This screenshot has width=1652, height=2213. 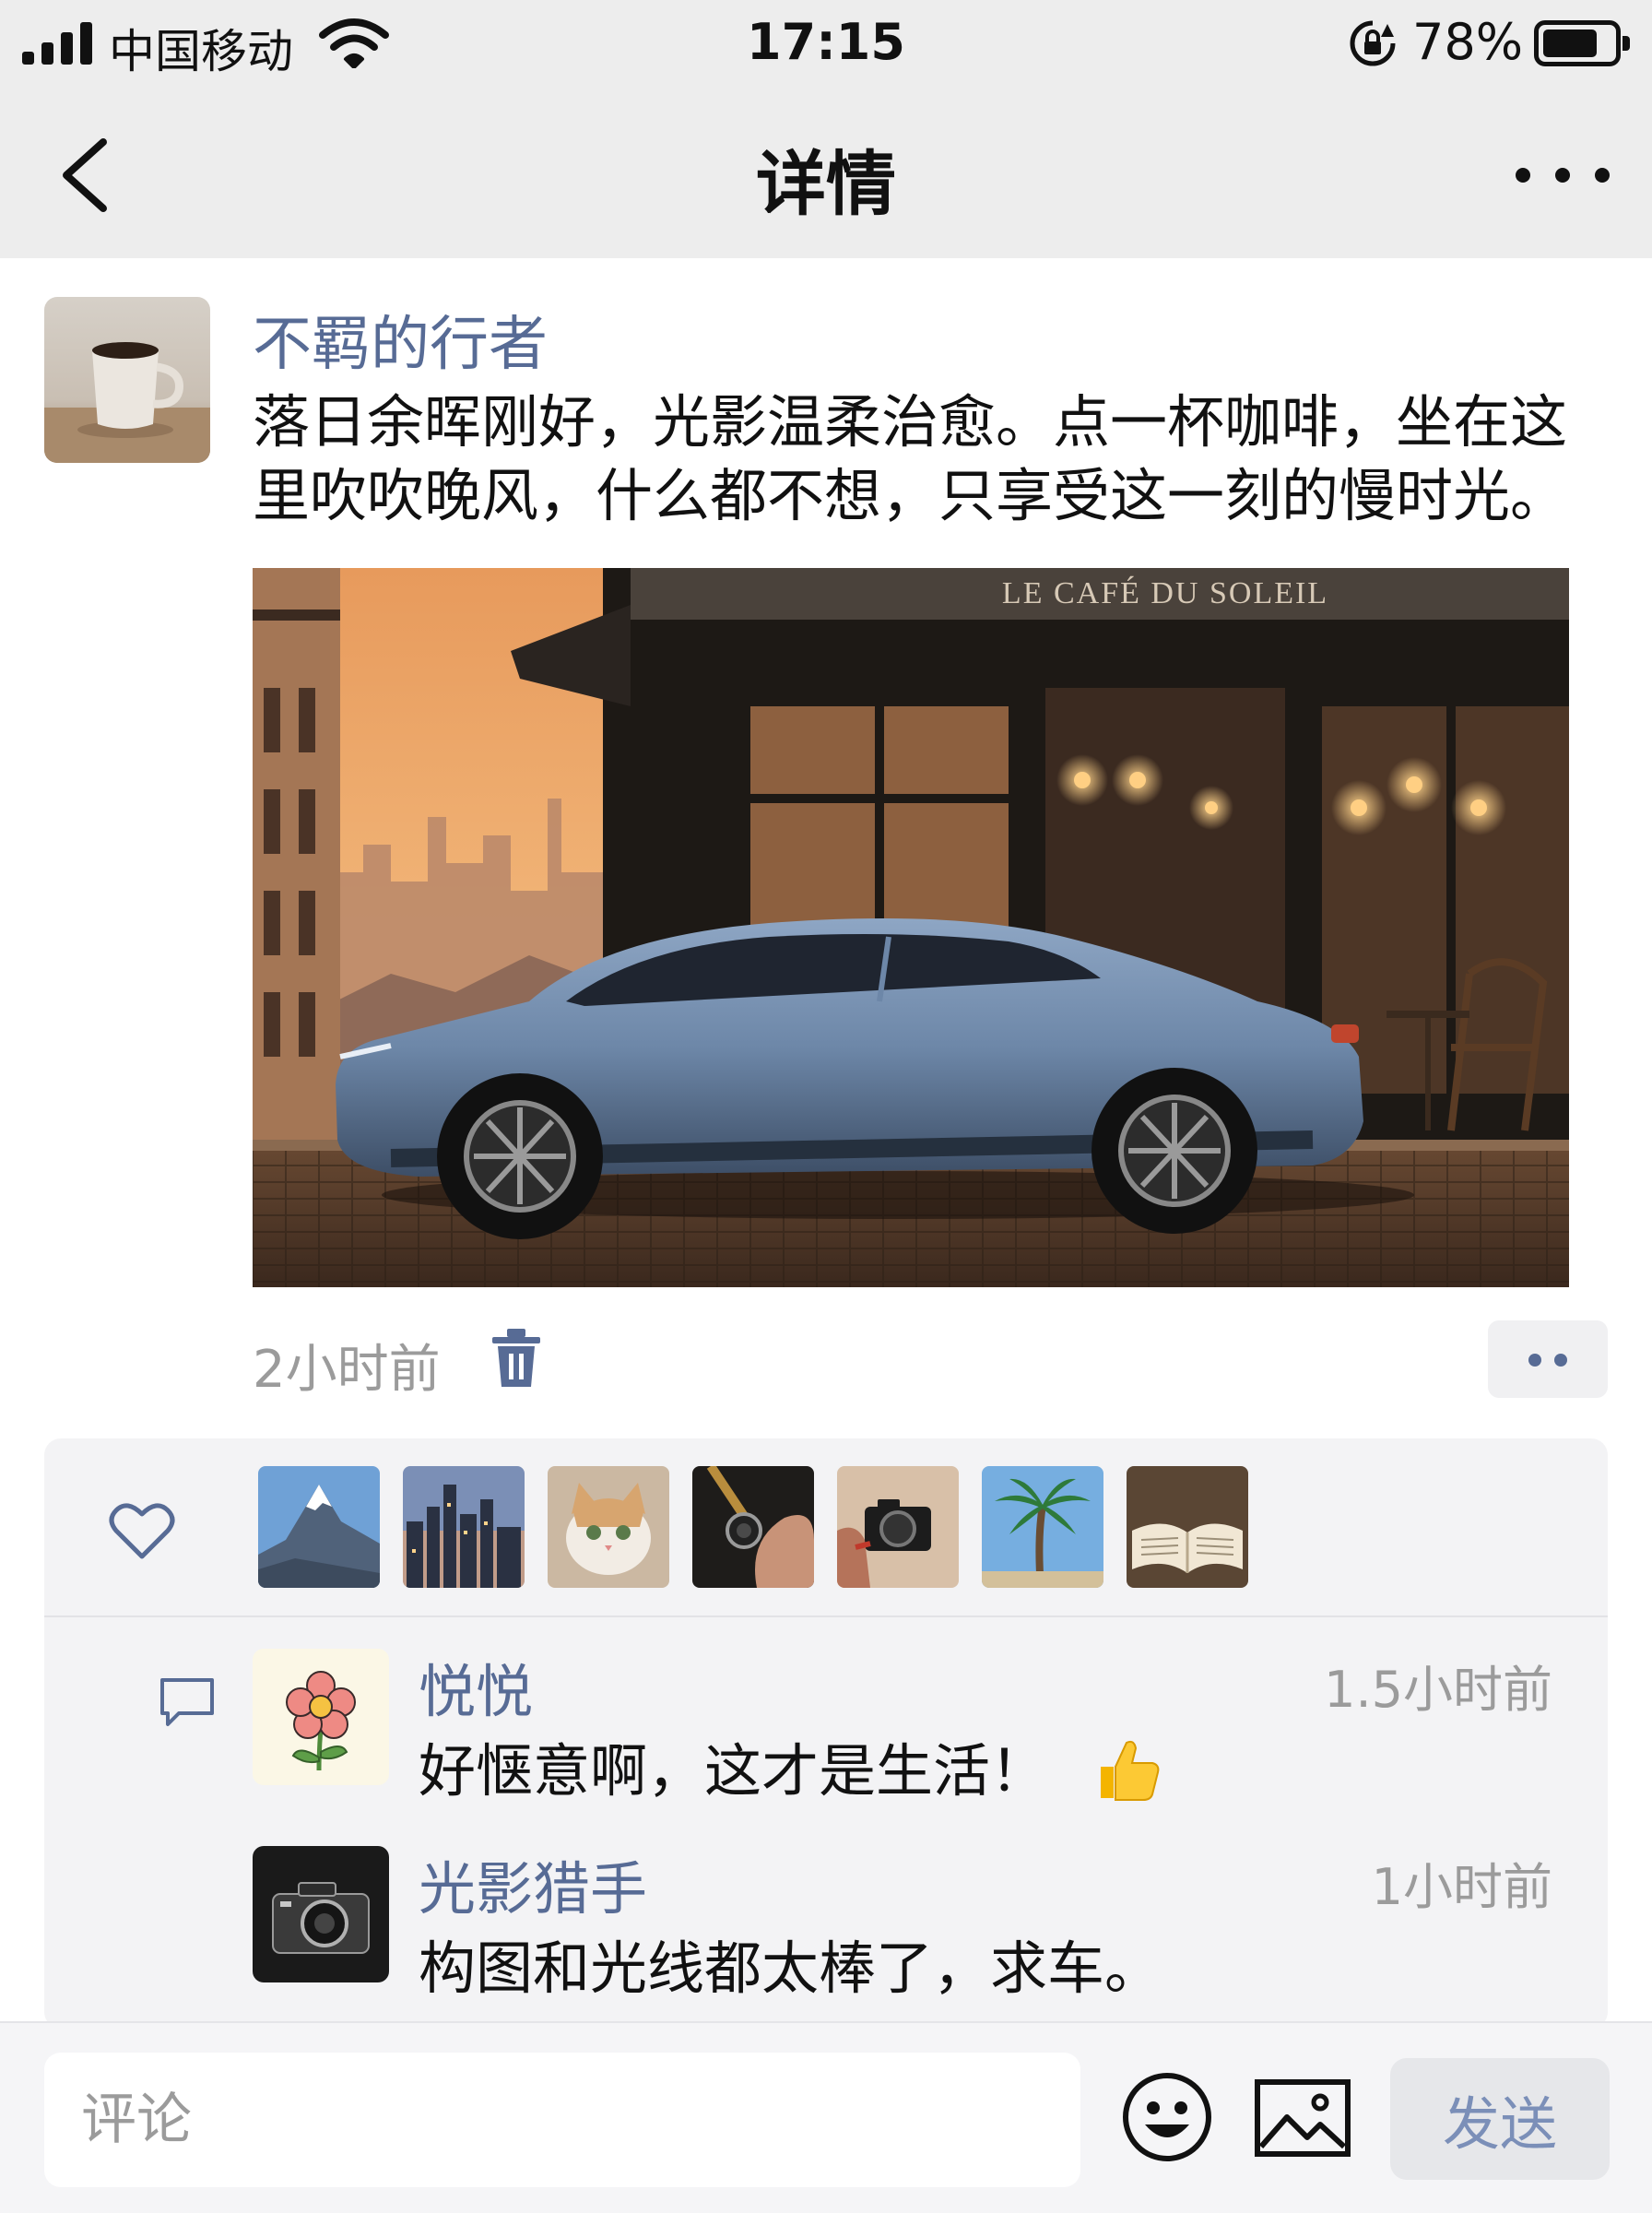 What do you see at coordinates (1461, 1887) in the screenshot?
I see `comment-time: 1小时前` at bounding box center [1461, 1887].